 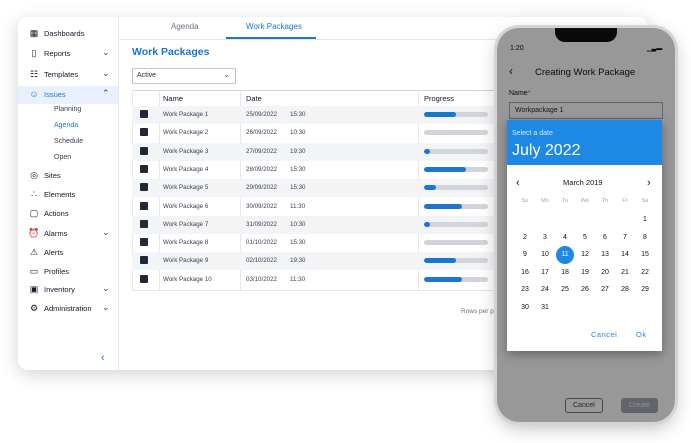 I want to click on status-filter-value: Active, so click(x=147, y=75).